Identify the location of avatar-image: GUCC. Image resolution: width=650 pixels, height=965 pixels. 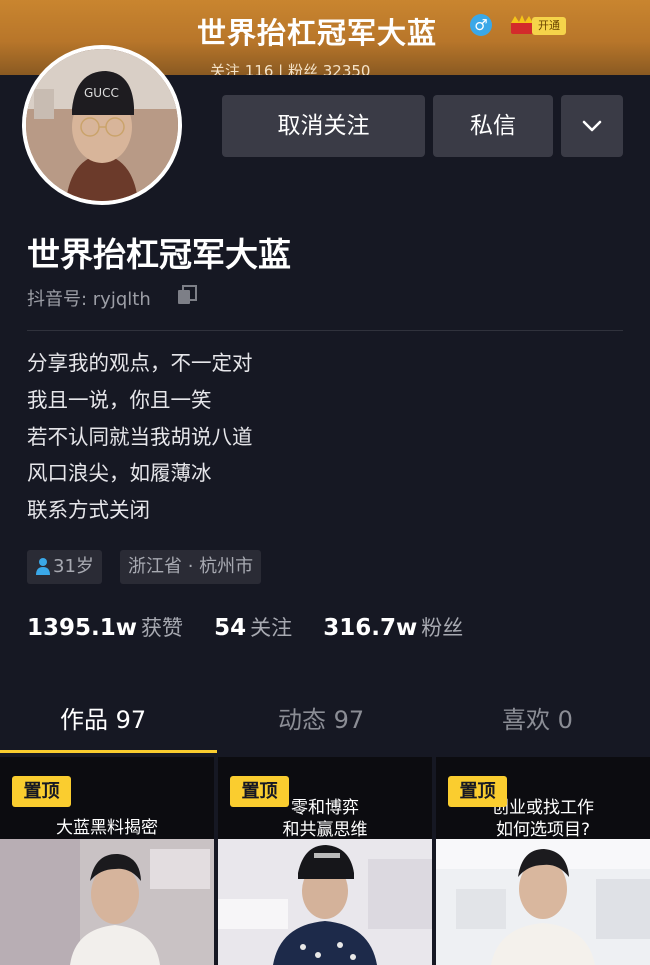
(102, 125).